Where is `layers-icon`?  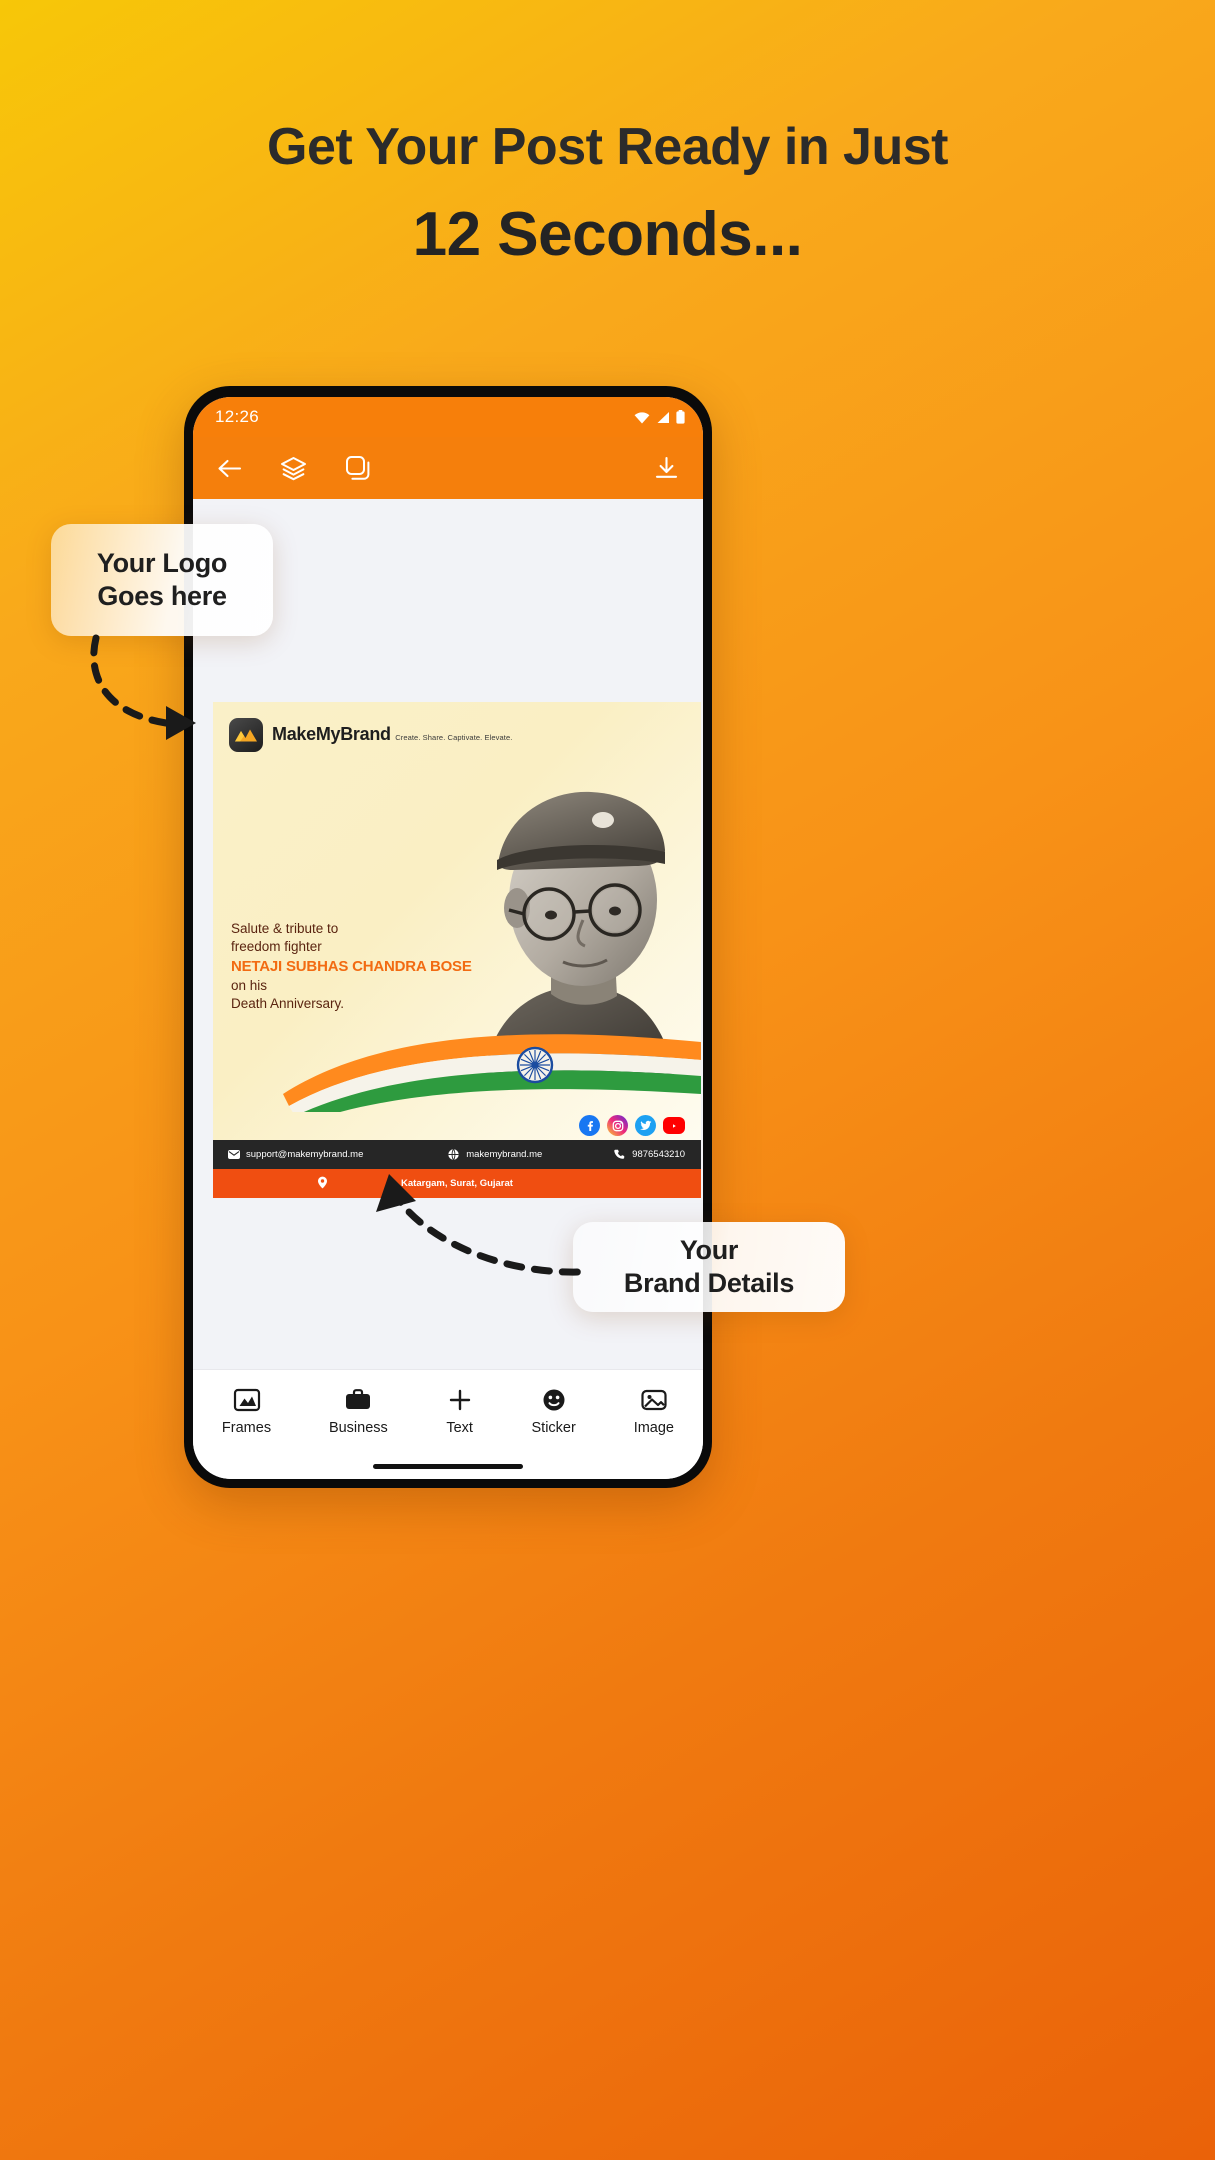 layers-icon is located at coordinates (293, 468).